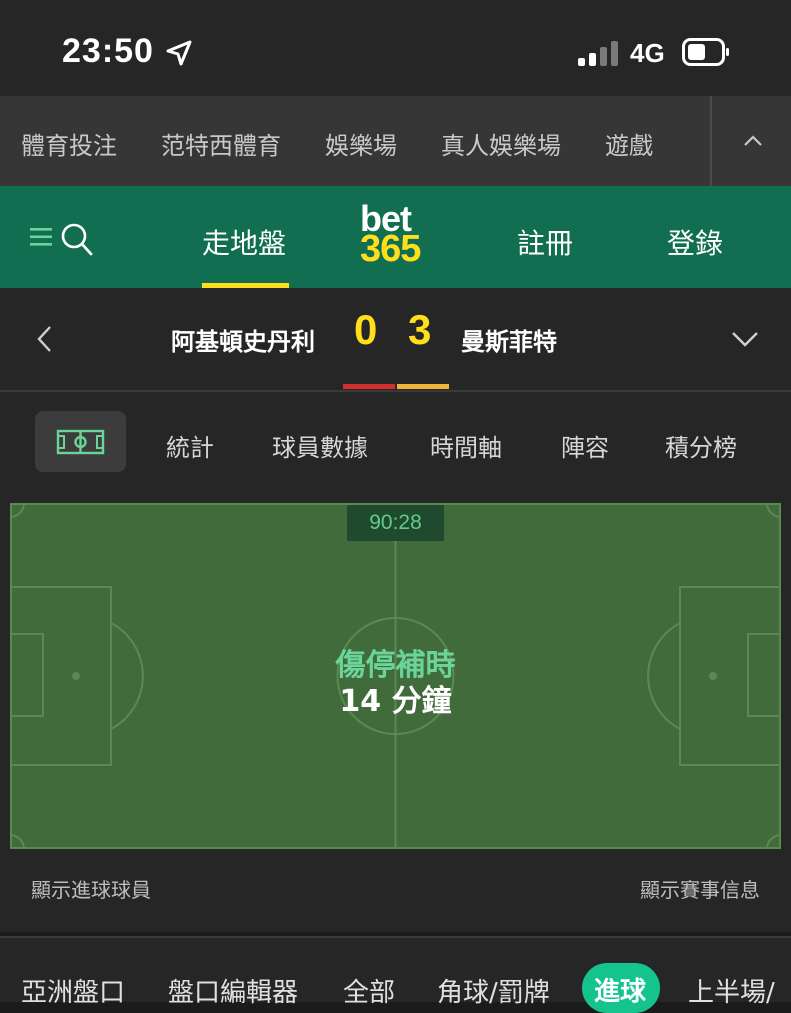 The width and height of the screenshot is (791, 1013). What do you see at coordinates (233, 990) in the screenshot?
I see `market-bet-builder: 盤口編輯器` at bounding box center [233, 990].